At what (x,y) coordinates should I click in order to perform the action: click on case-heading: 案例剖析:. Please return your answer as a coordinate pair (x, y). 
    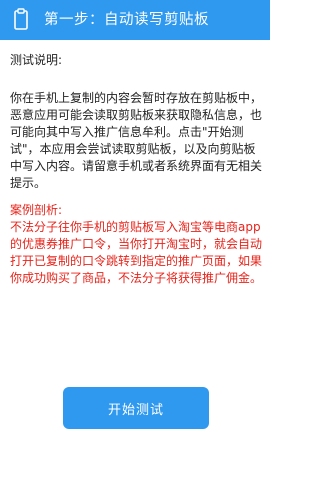
    Looking at the image, I should click on (36, 210).